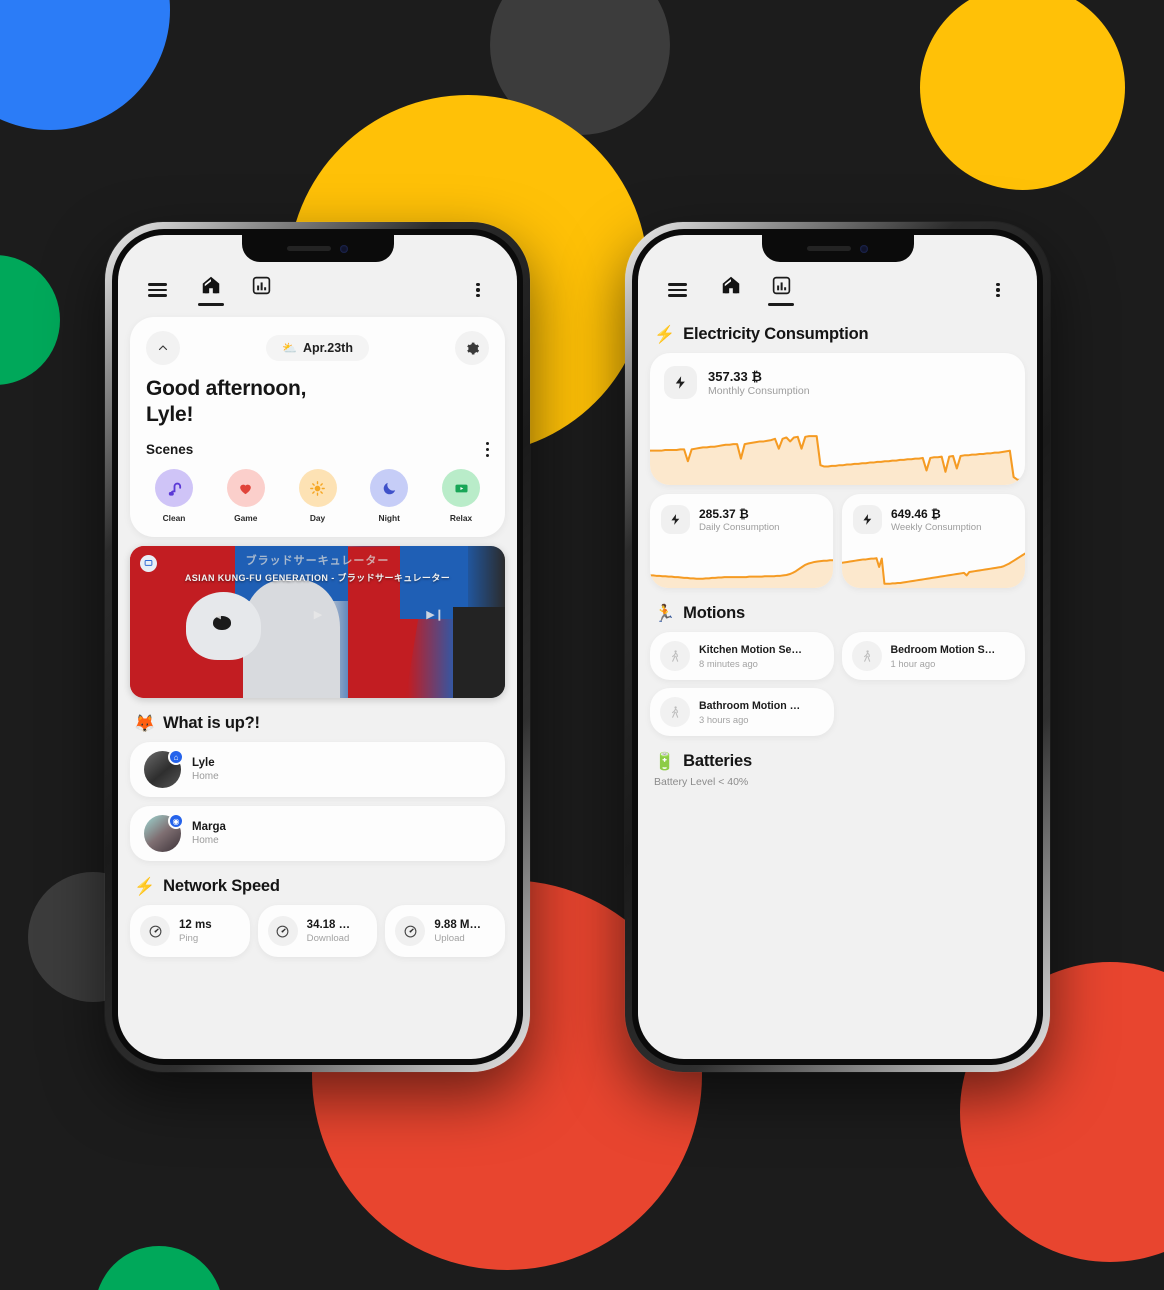 The width and height of the screenshot is (1164, 1290). What do you see at coordinates (211, 304) in the screenshot?
I see `tab-home-indicator` at bounding box center [211, 304].